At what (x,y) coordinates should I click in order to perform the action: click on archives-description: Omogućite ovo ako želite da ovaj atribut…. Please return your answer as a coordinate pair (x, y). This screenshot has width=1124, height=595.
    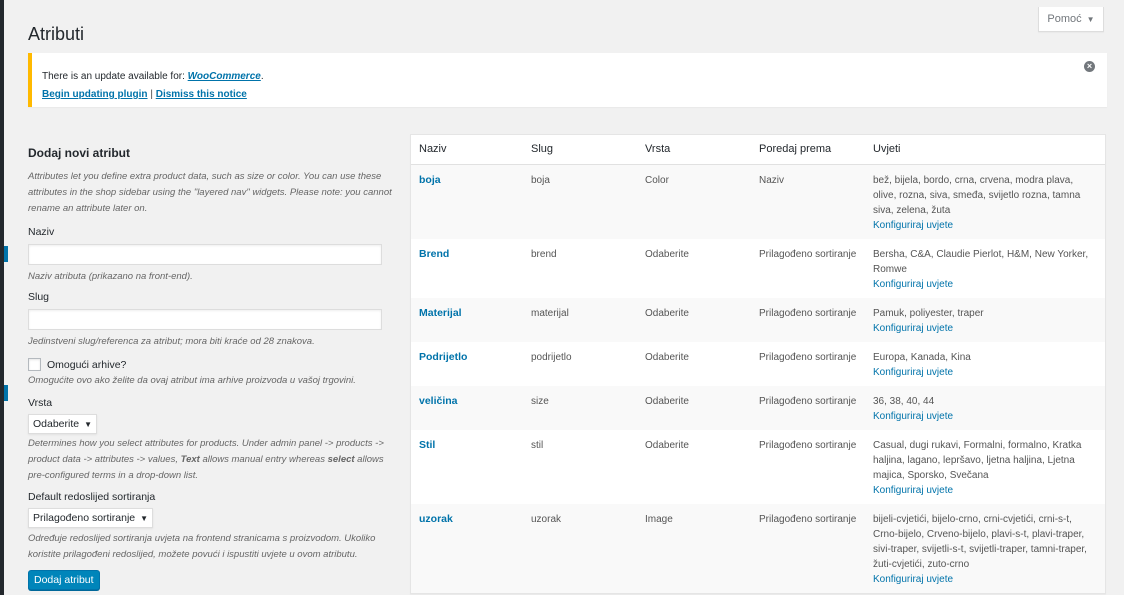
    Looking at the image, I should click on (192, 380).